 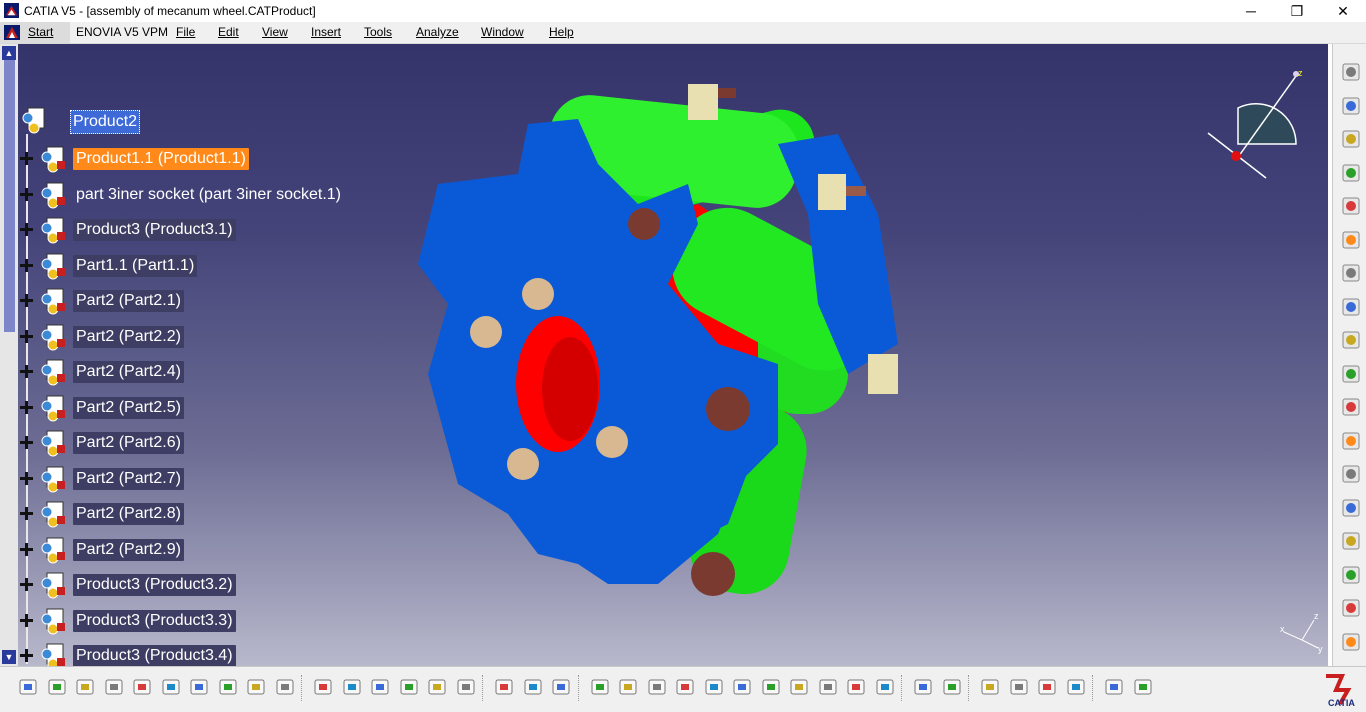 I want to click on export-icon, so click(x=1351, y=407).